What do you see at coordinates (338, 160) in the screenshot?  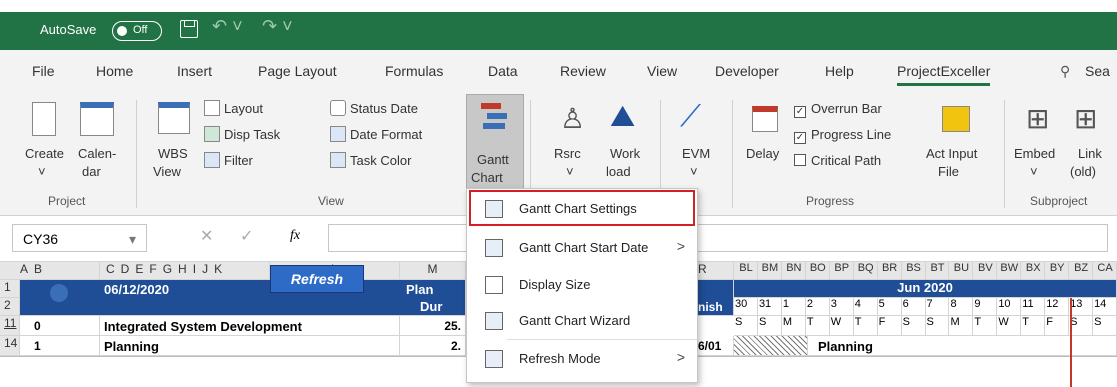 I see `task-color-icon` at bounding box center [338, 160].